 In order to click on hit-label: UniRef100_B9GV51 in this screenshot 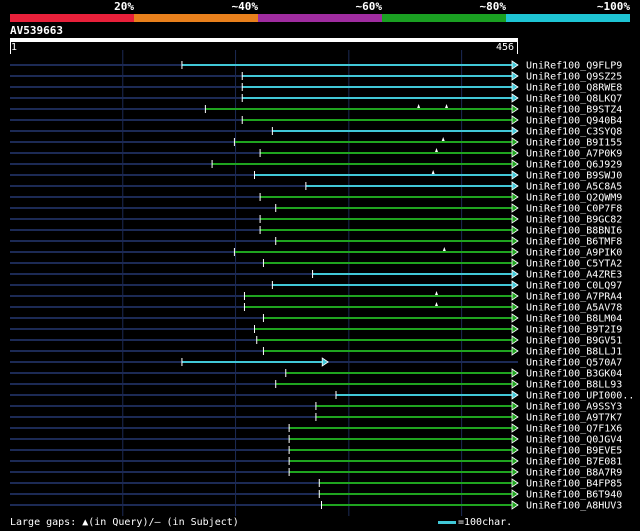, I will do `click(574, 341)`.